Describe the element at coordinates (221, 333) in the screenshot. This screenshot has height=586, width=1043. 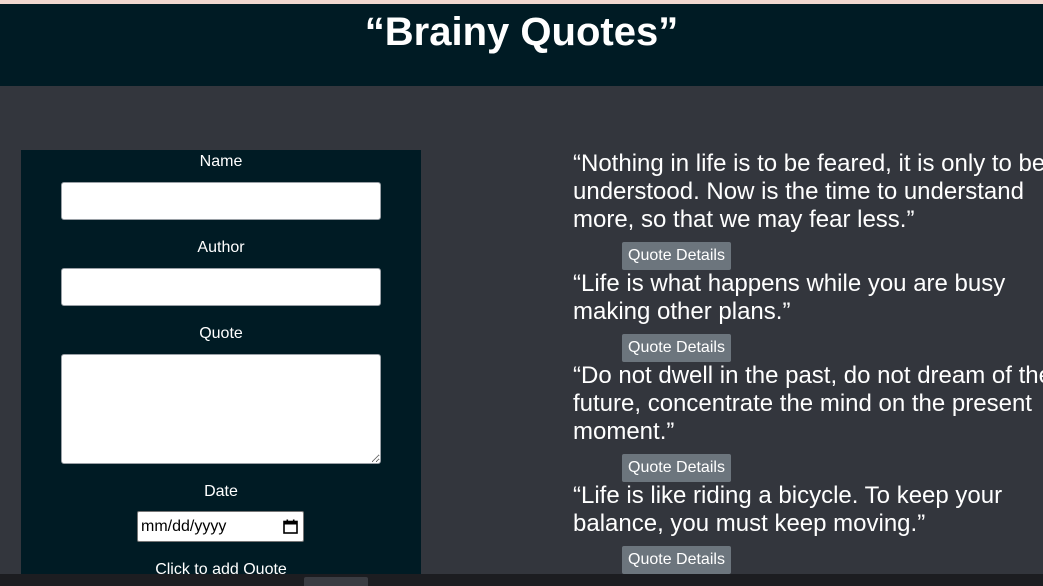
I see `quote-label: Quote` at that location.